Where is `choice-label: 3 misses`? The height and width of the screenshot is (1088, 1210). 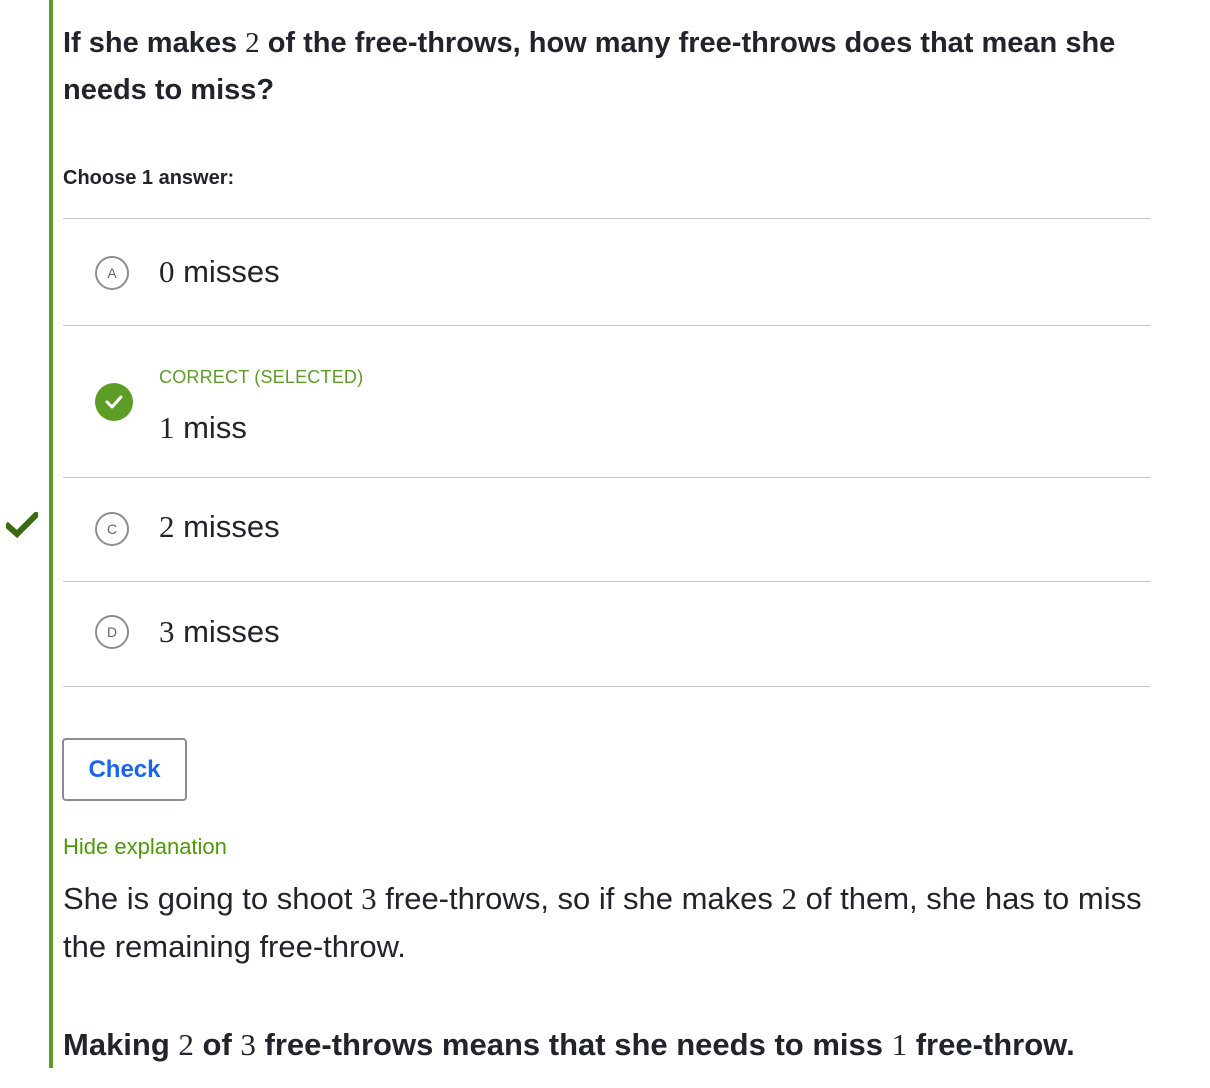
choice-label: 3 misses is located at coordinates (219, 631).